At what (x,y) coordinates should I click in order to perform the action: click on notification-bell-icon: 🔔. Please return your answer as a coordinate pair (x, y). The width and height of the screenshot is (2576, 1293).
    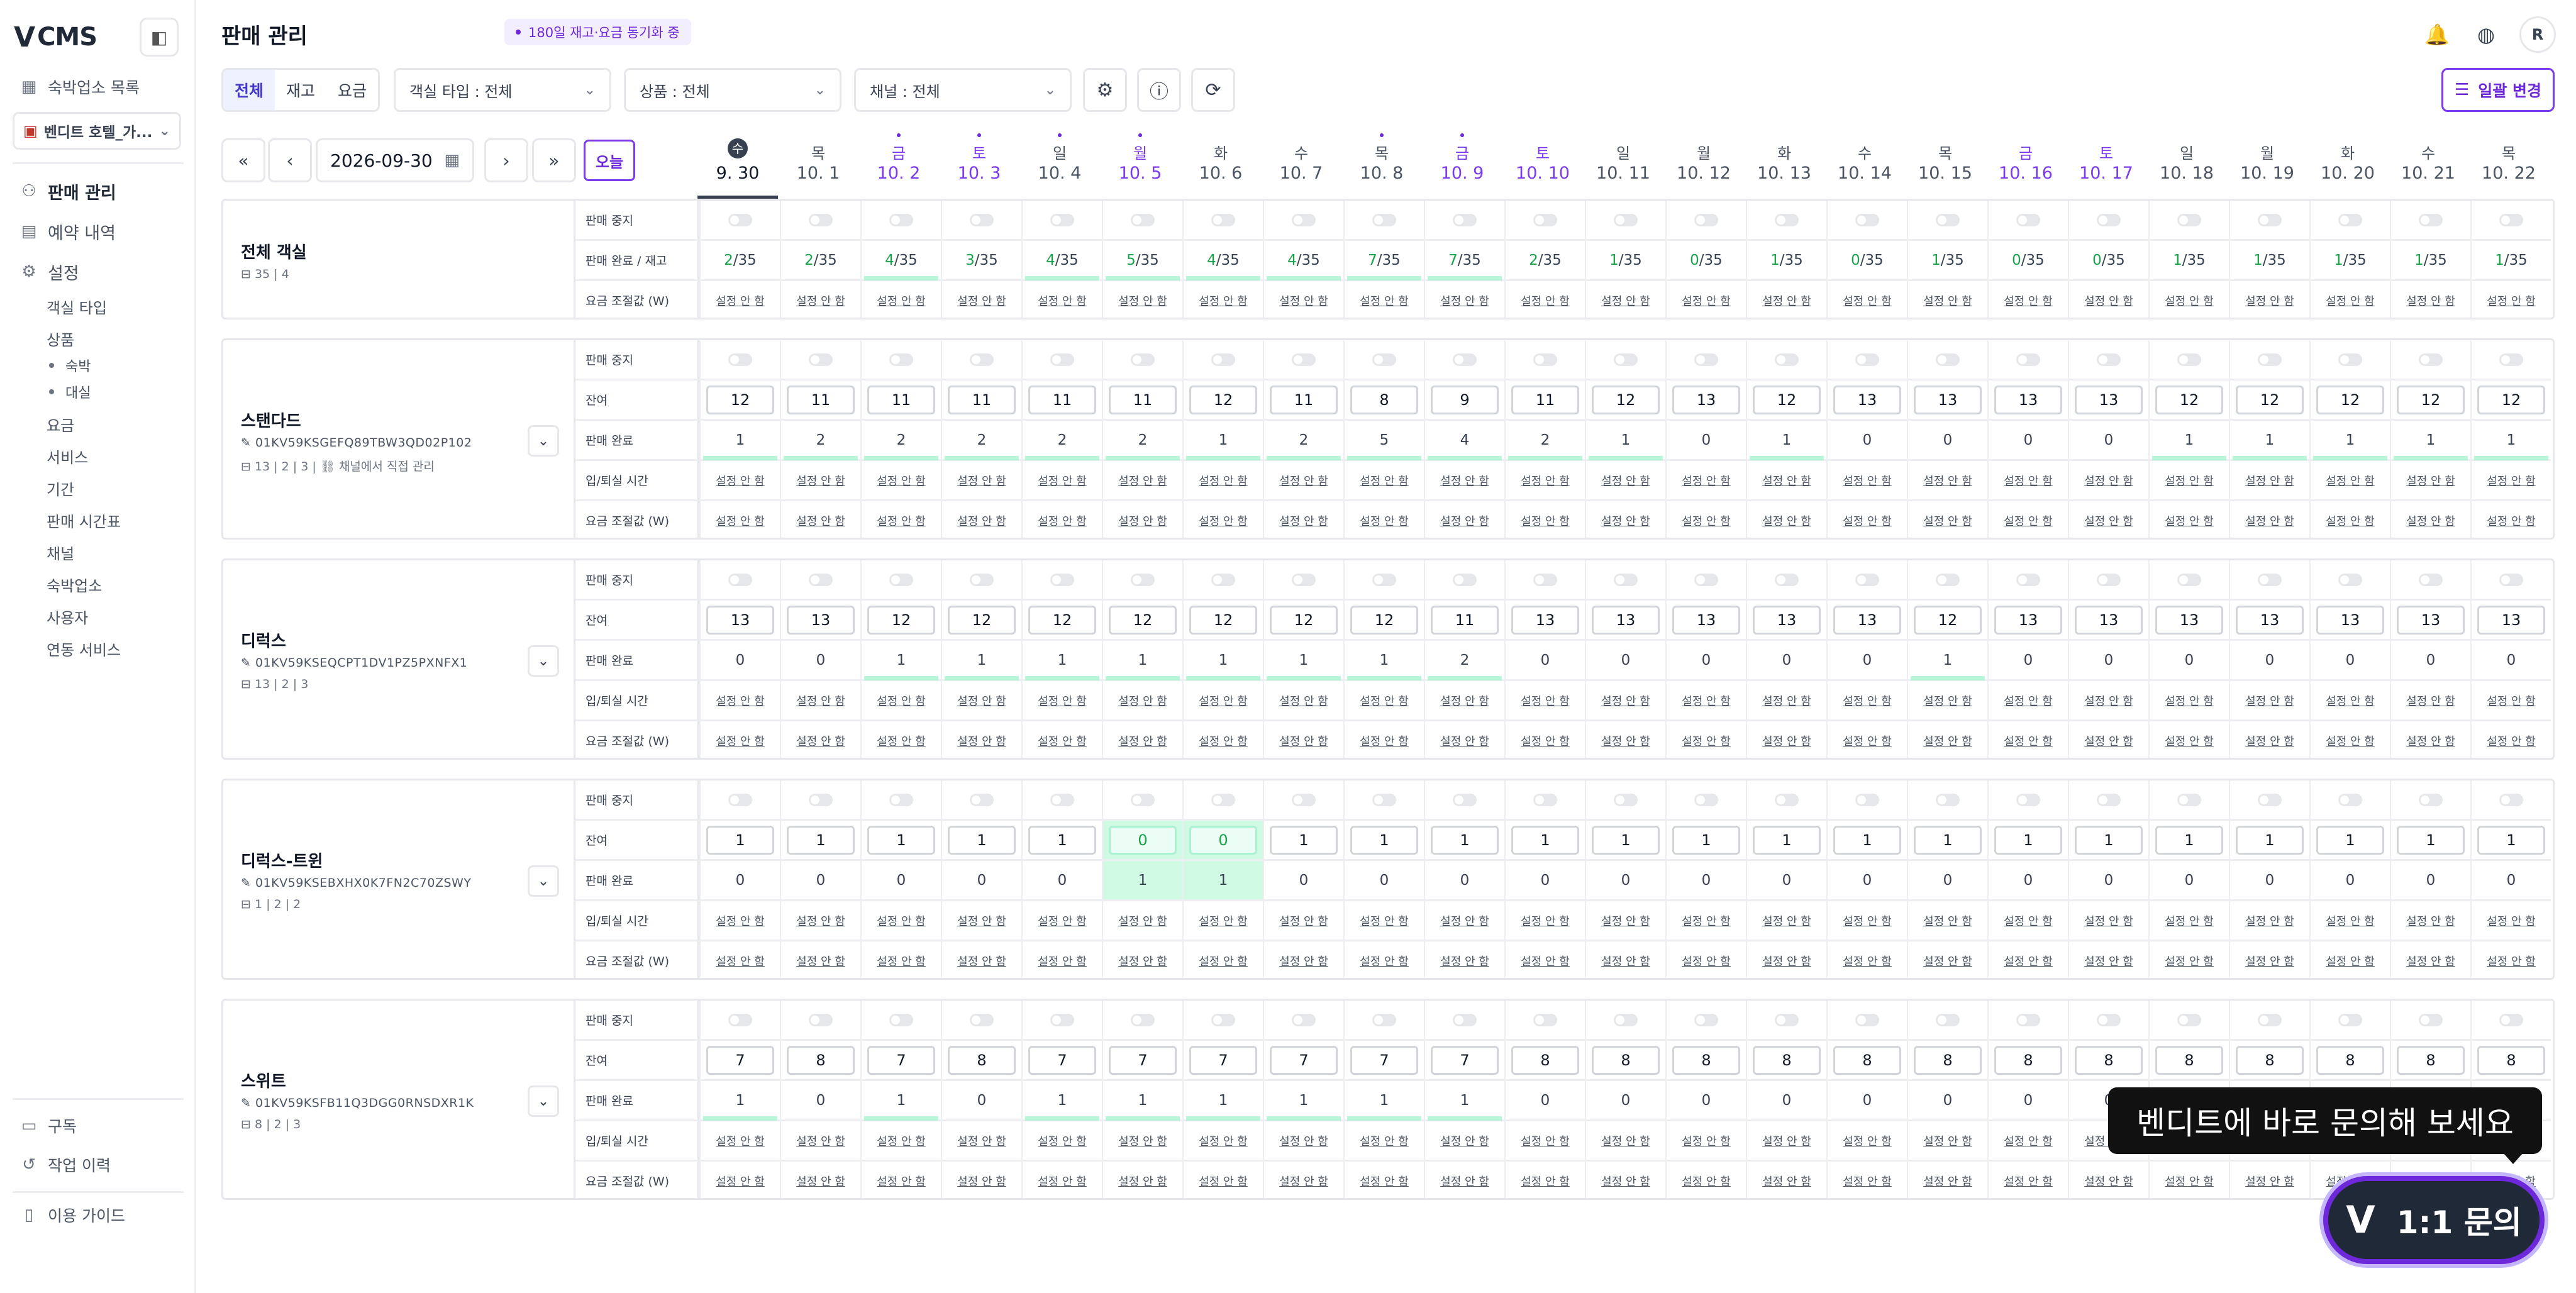
    Looking at the image, I should click on (2437, 34).